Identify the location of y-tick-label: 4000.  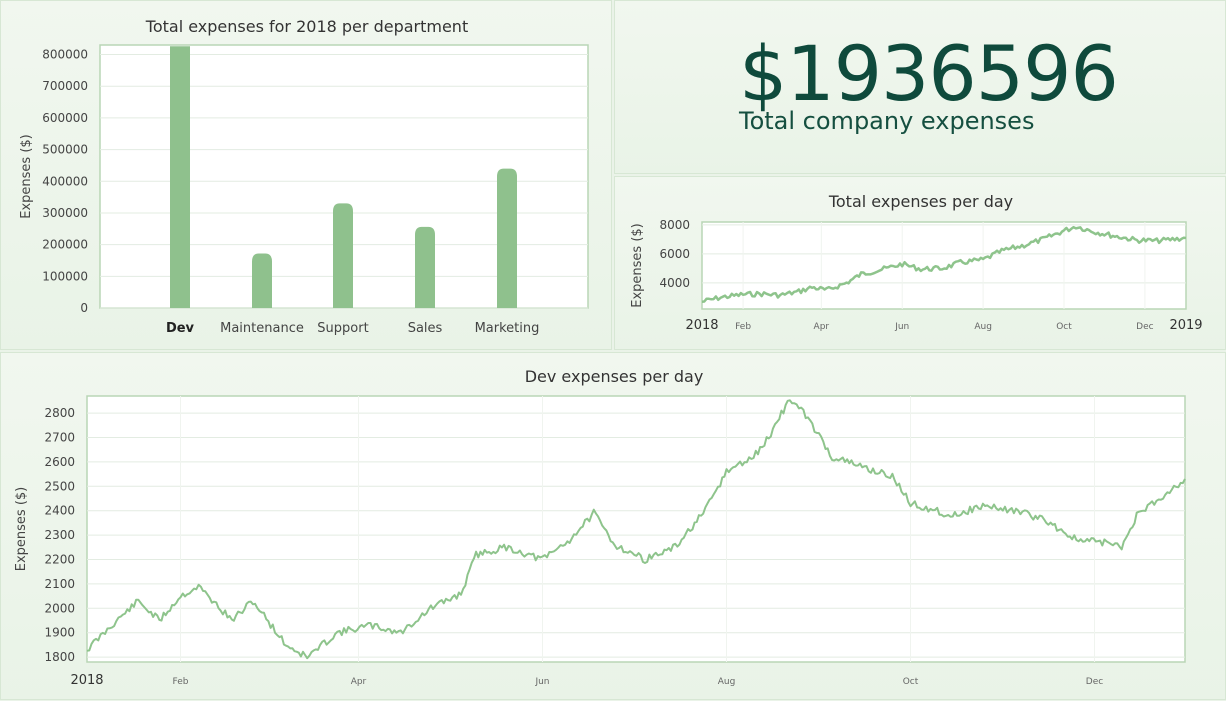
(674, 283).